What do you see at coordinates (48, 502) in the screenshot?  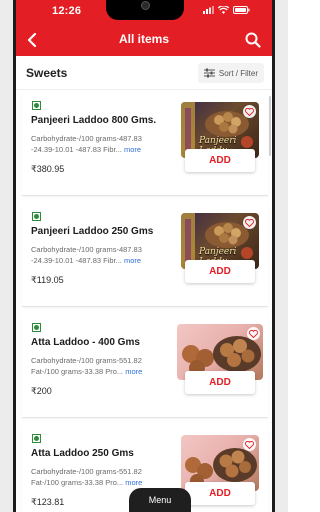 I see `product-price: ₹123.81` at bounding box center [48, 502].